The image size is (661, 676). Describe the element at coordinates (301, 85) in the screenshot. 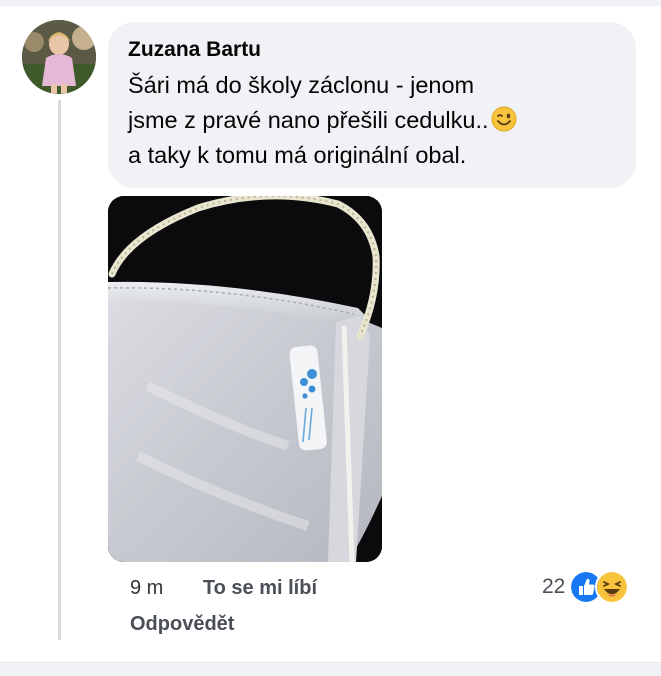

I see `comment-text-line-1: Šári má do školy záclonu - jenom` at that location.